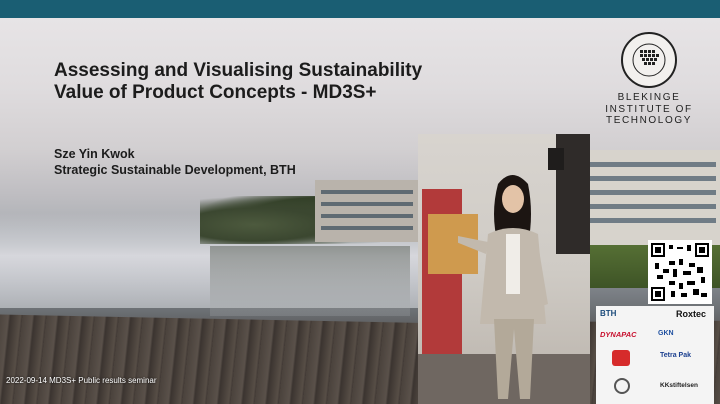  I want to click on water-reflection, so click(310, 281).